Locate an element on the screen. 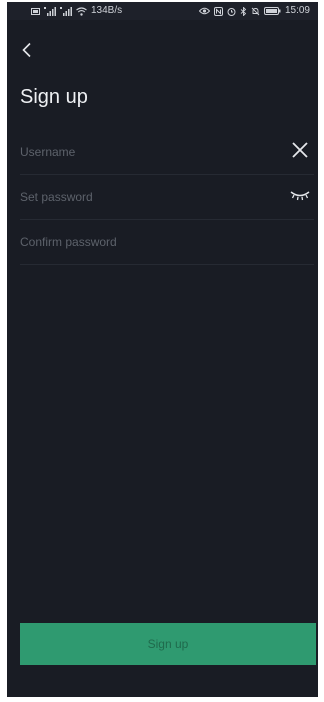  chevron-left-icon is located at coordinates (27, 52).